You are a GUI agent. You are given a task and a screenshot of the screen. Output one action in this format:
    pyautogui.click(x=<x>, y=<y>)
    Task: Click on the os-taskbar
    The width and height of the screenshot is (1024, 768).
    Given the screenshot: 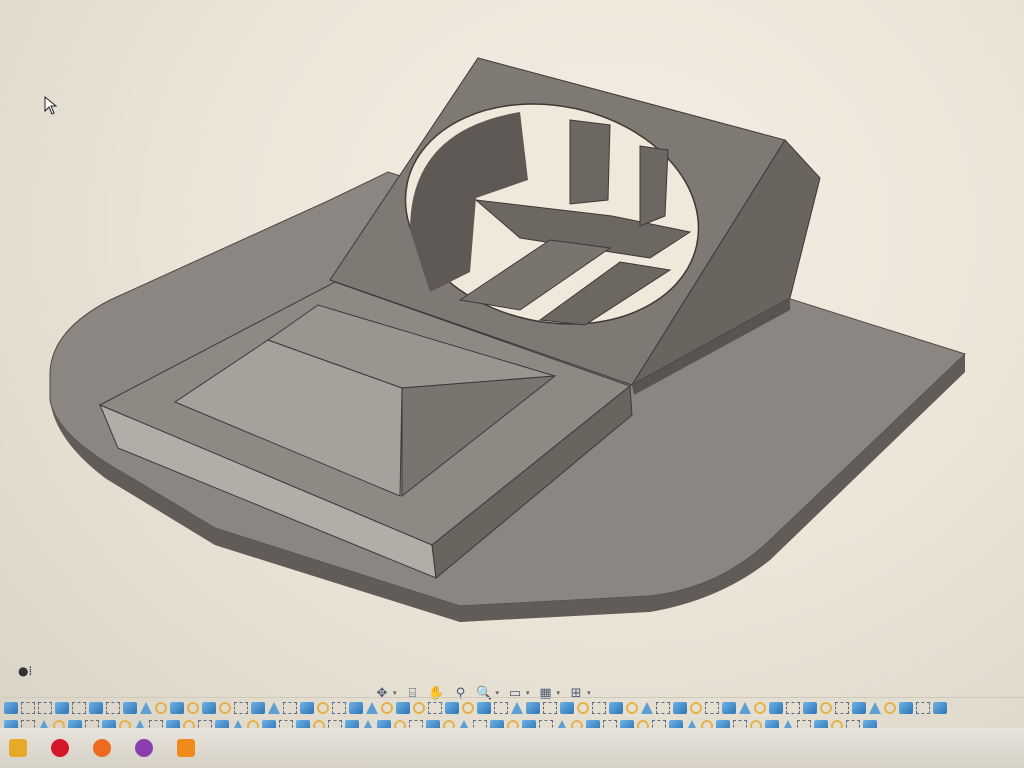 What is the action you would take?
    pyautogui.click(x=512, y=748)
    